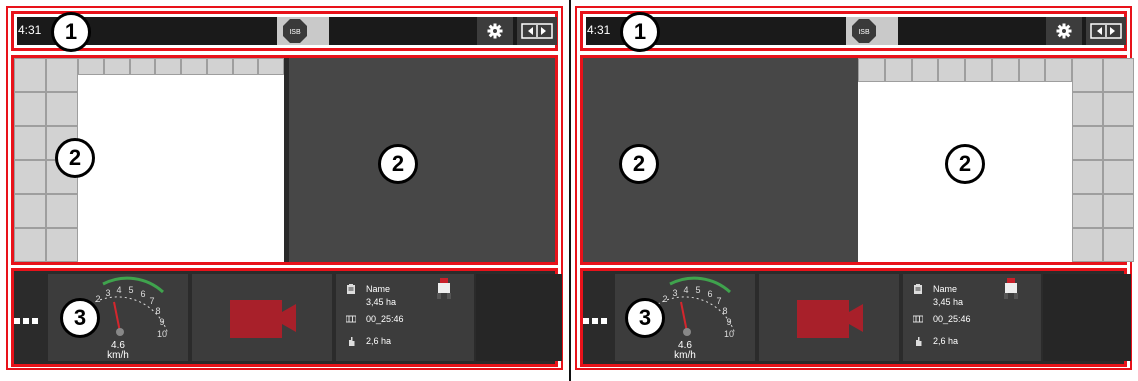 The height and width of the screenshot is (381, 1138). I want to click on callout-badge-1: 1, so click(640, 32).